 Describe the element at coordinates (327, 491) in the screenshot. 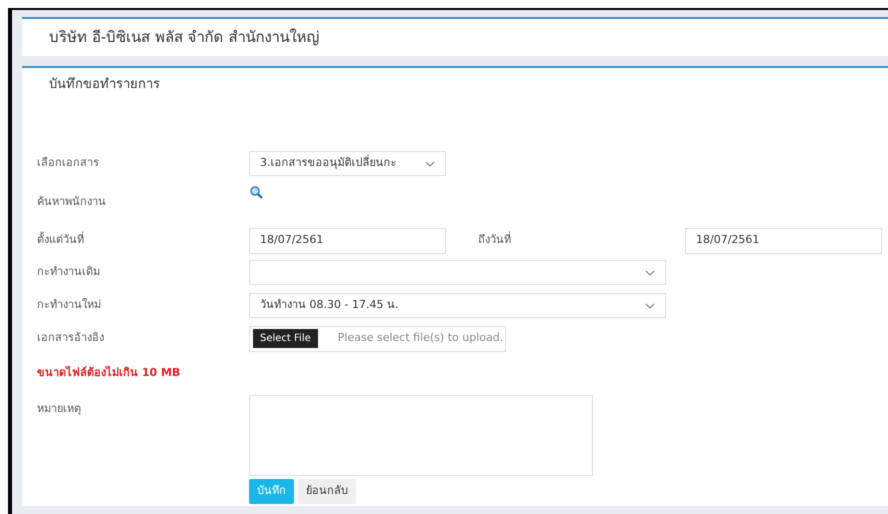

I see `back-button: ย้อนกลับ` at that location.